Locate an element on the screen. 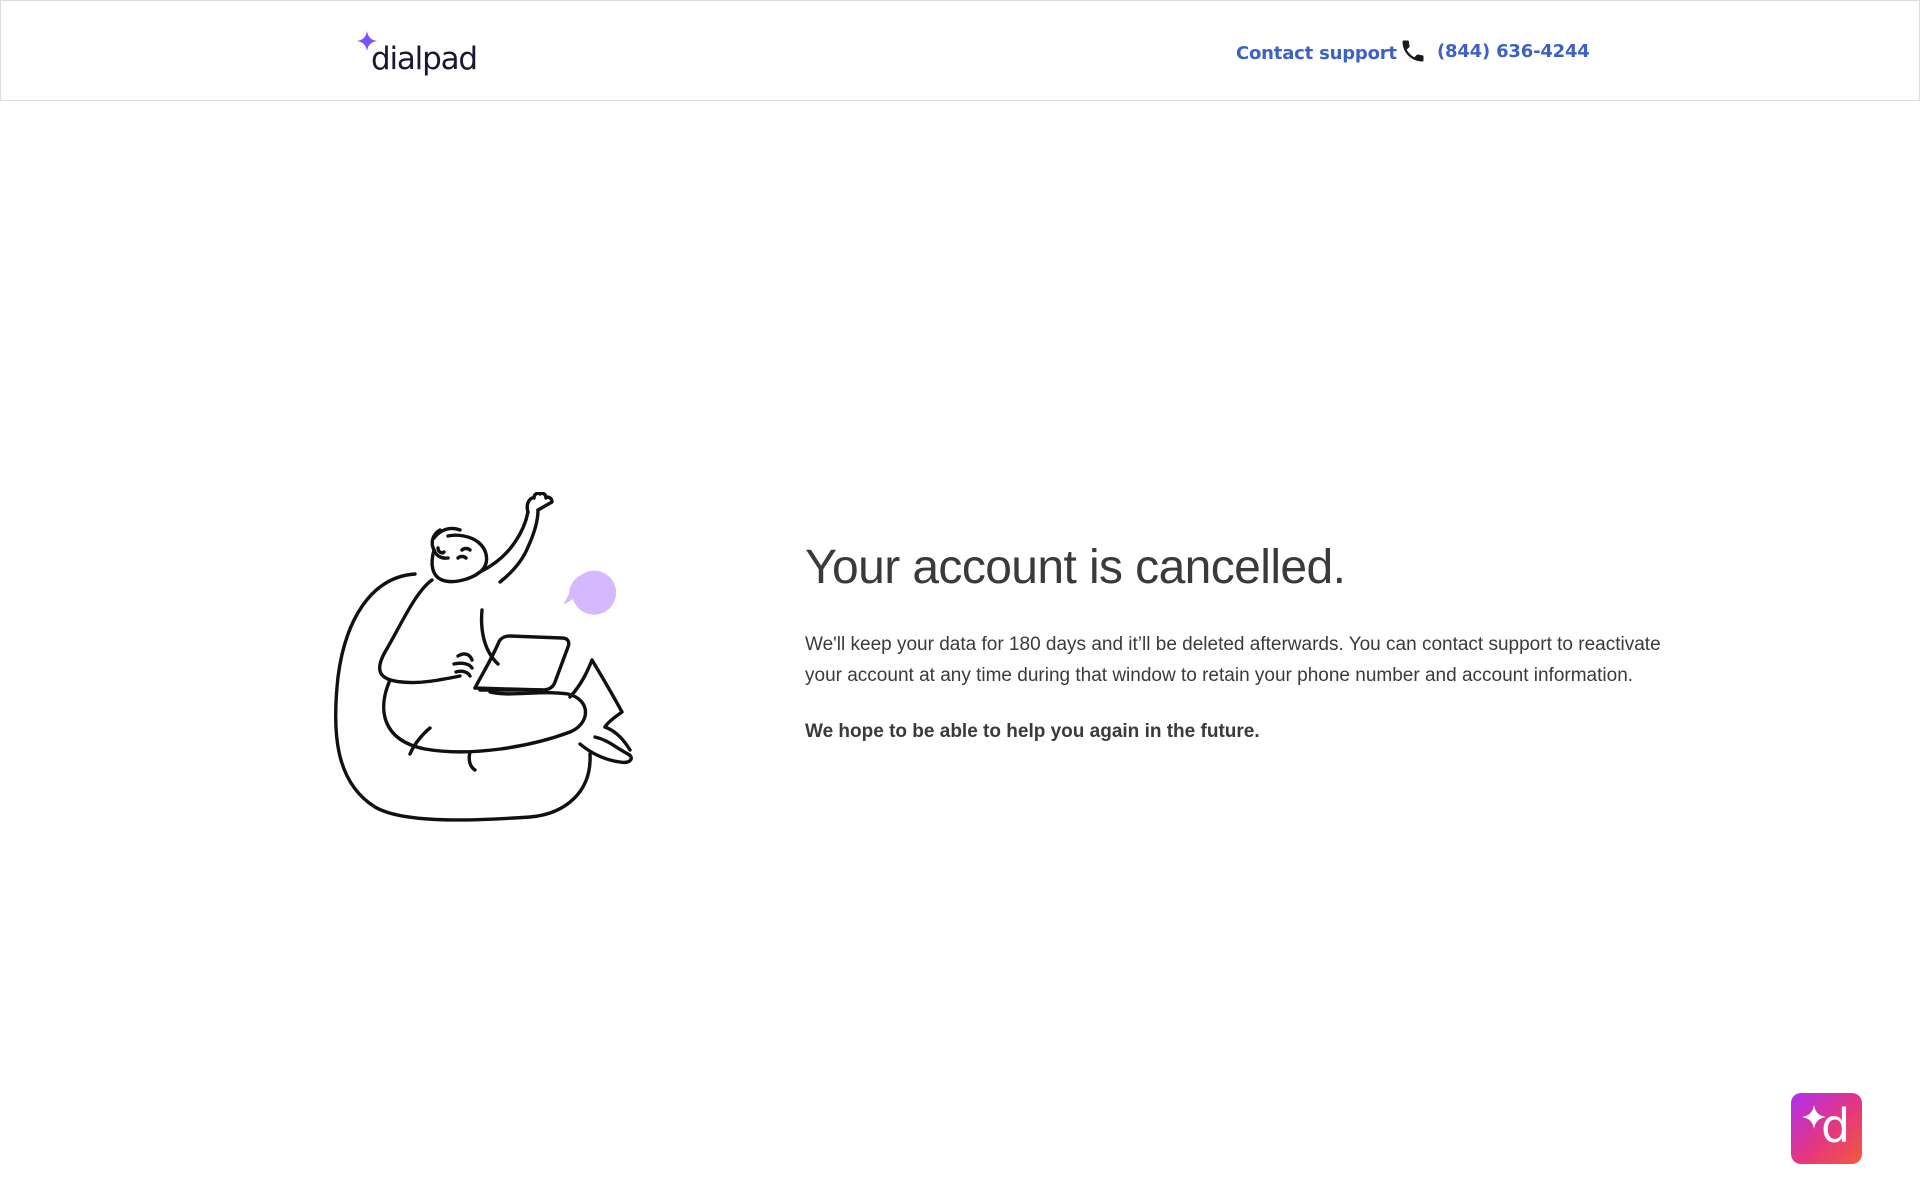  dialpad-logo: dialpad is located at coordinates (417, 54).